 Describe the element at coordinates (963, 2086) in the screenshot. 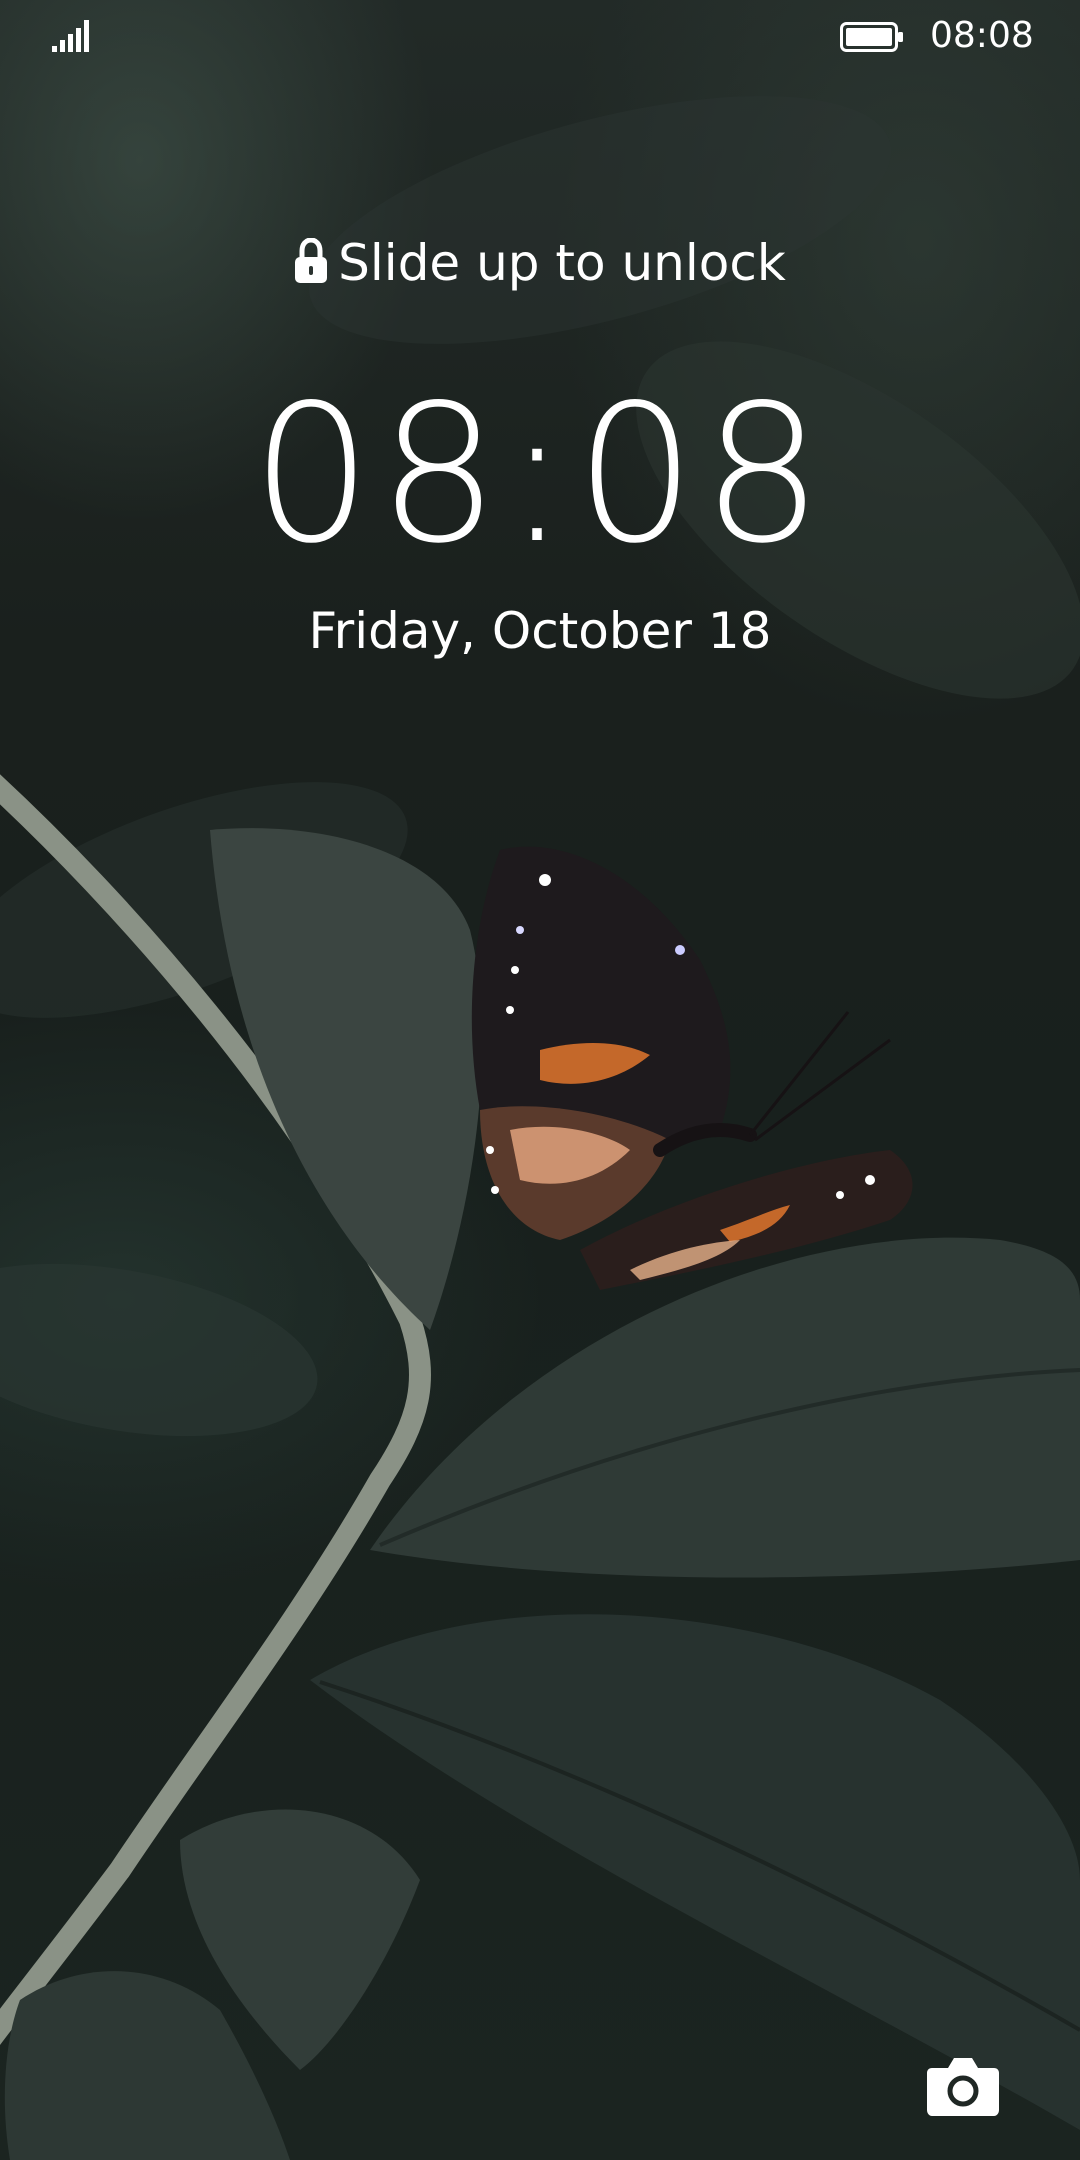

I see `camera-icon` at that location.